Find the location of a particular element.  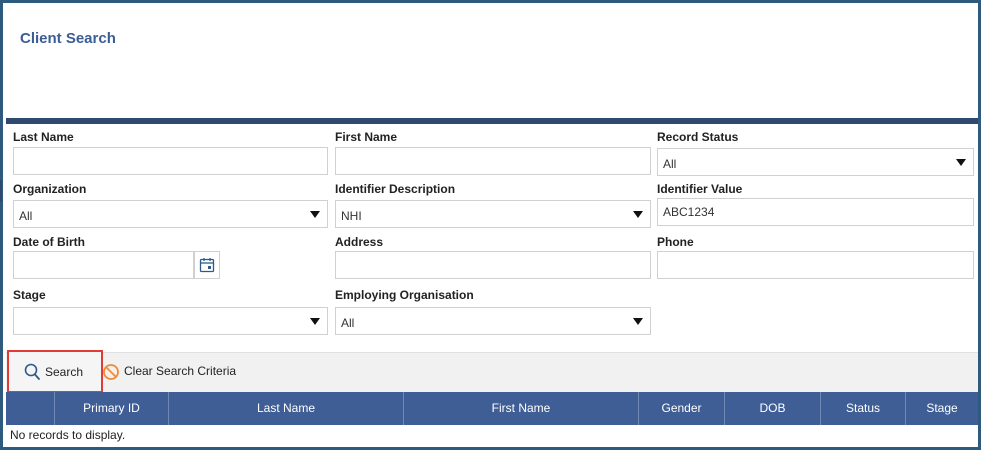

date-of-birth-label: Date of Birth is located at coordinates (49, 242).